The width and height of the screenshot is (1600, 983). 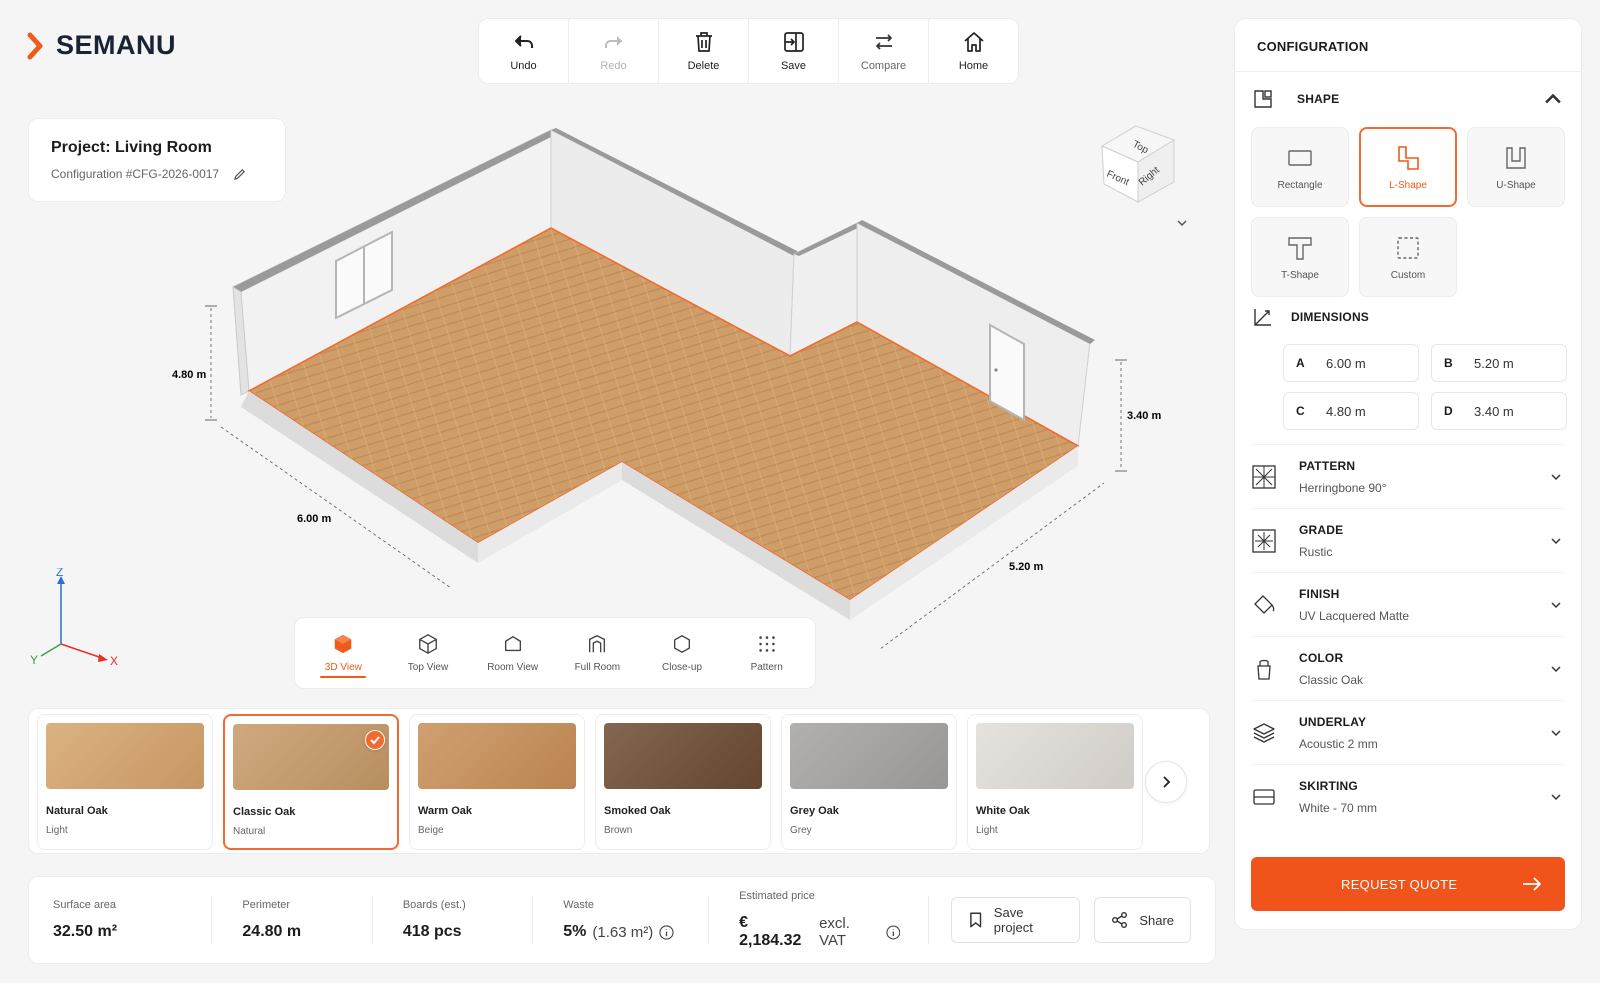 I want to click on undo-button: Undo, so click(x=524, y=51).